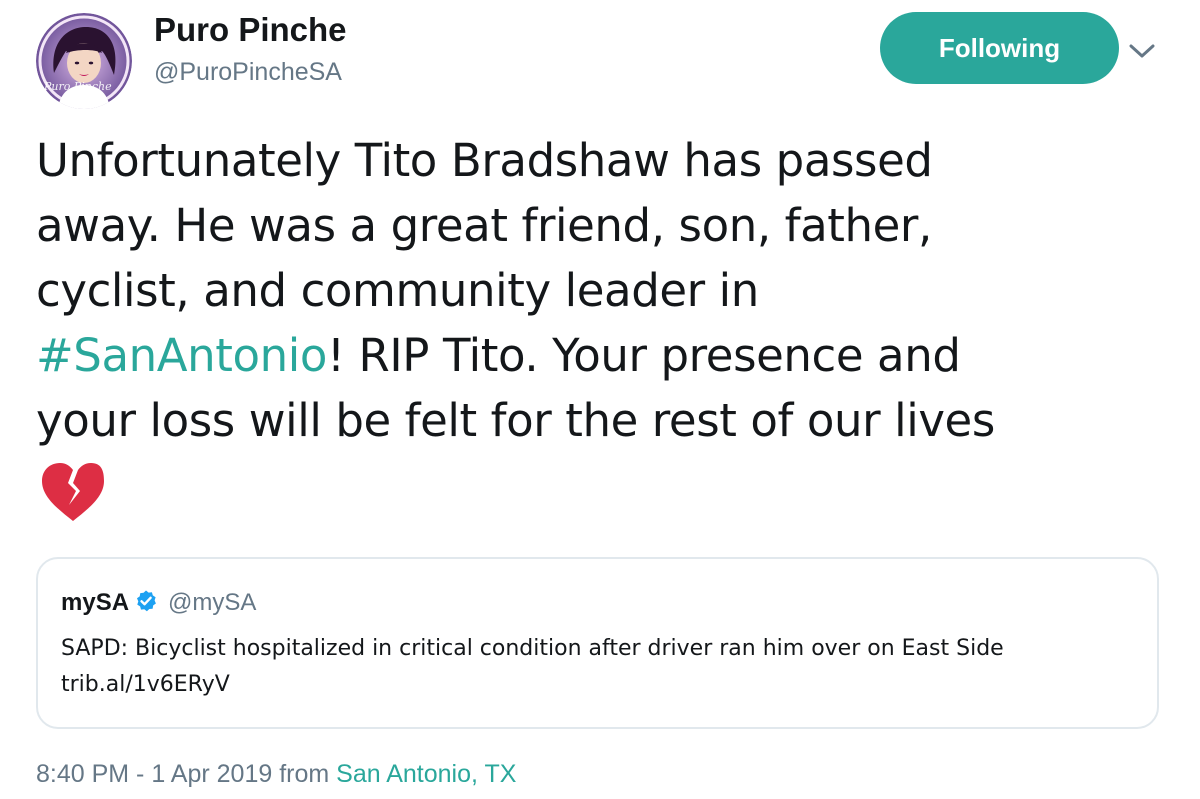 The width and height of the screenshot is (1200, 799). I want to click on quoted-tweet-header: mySA @mySA, so click(158, 603).